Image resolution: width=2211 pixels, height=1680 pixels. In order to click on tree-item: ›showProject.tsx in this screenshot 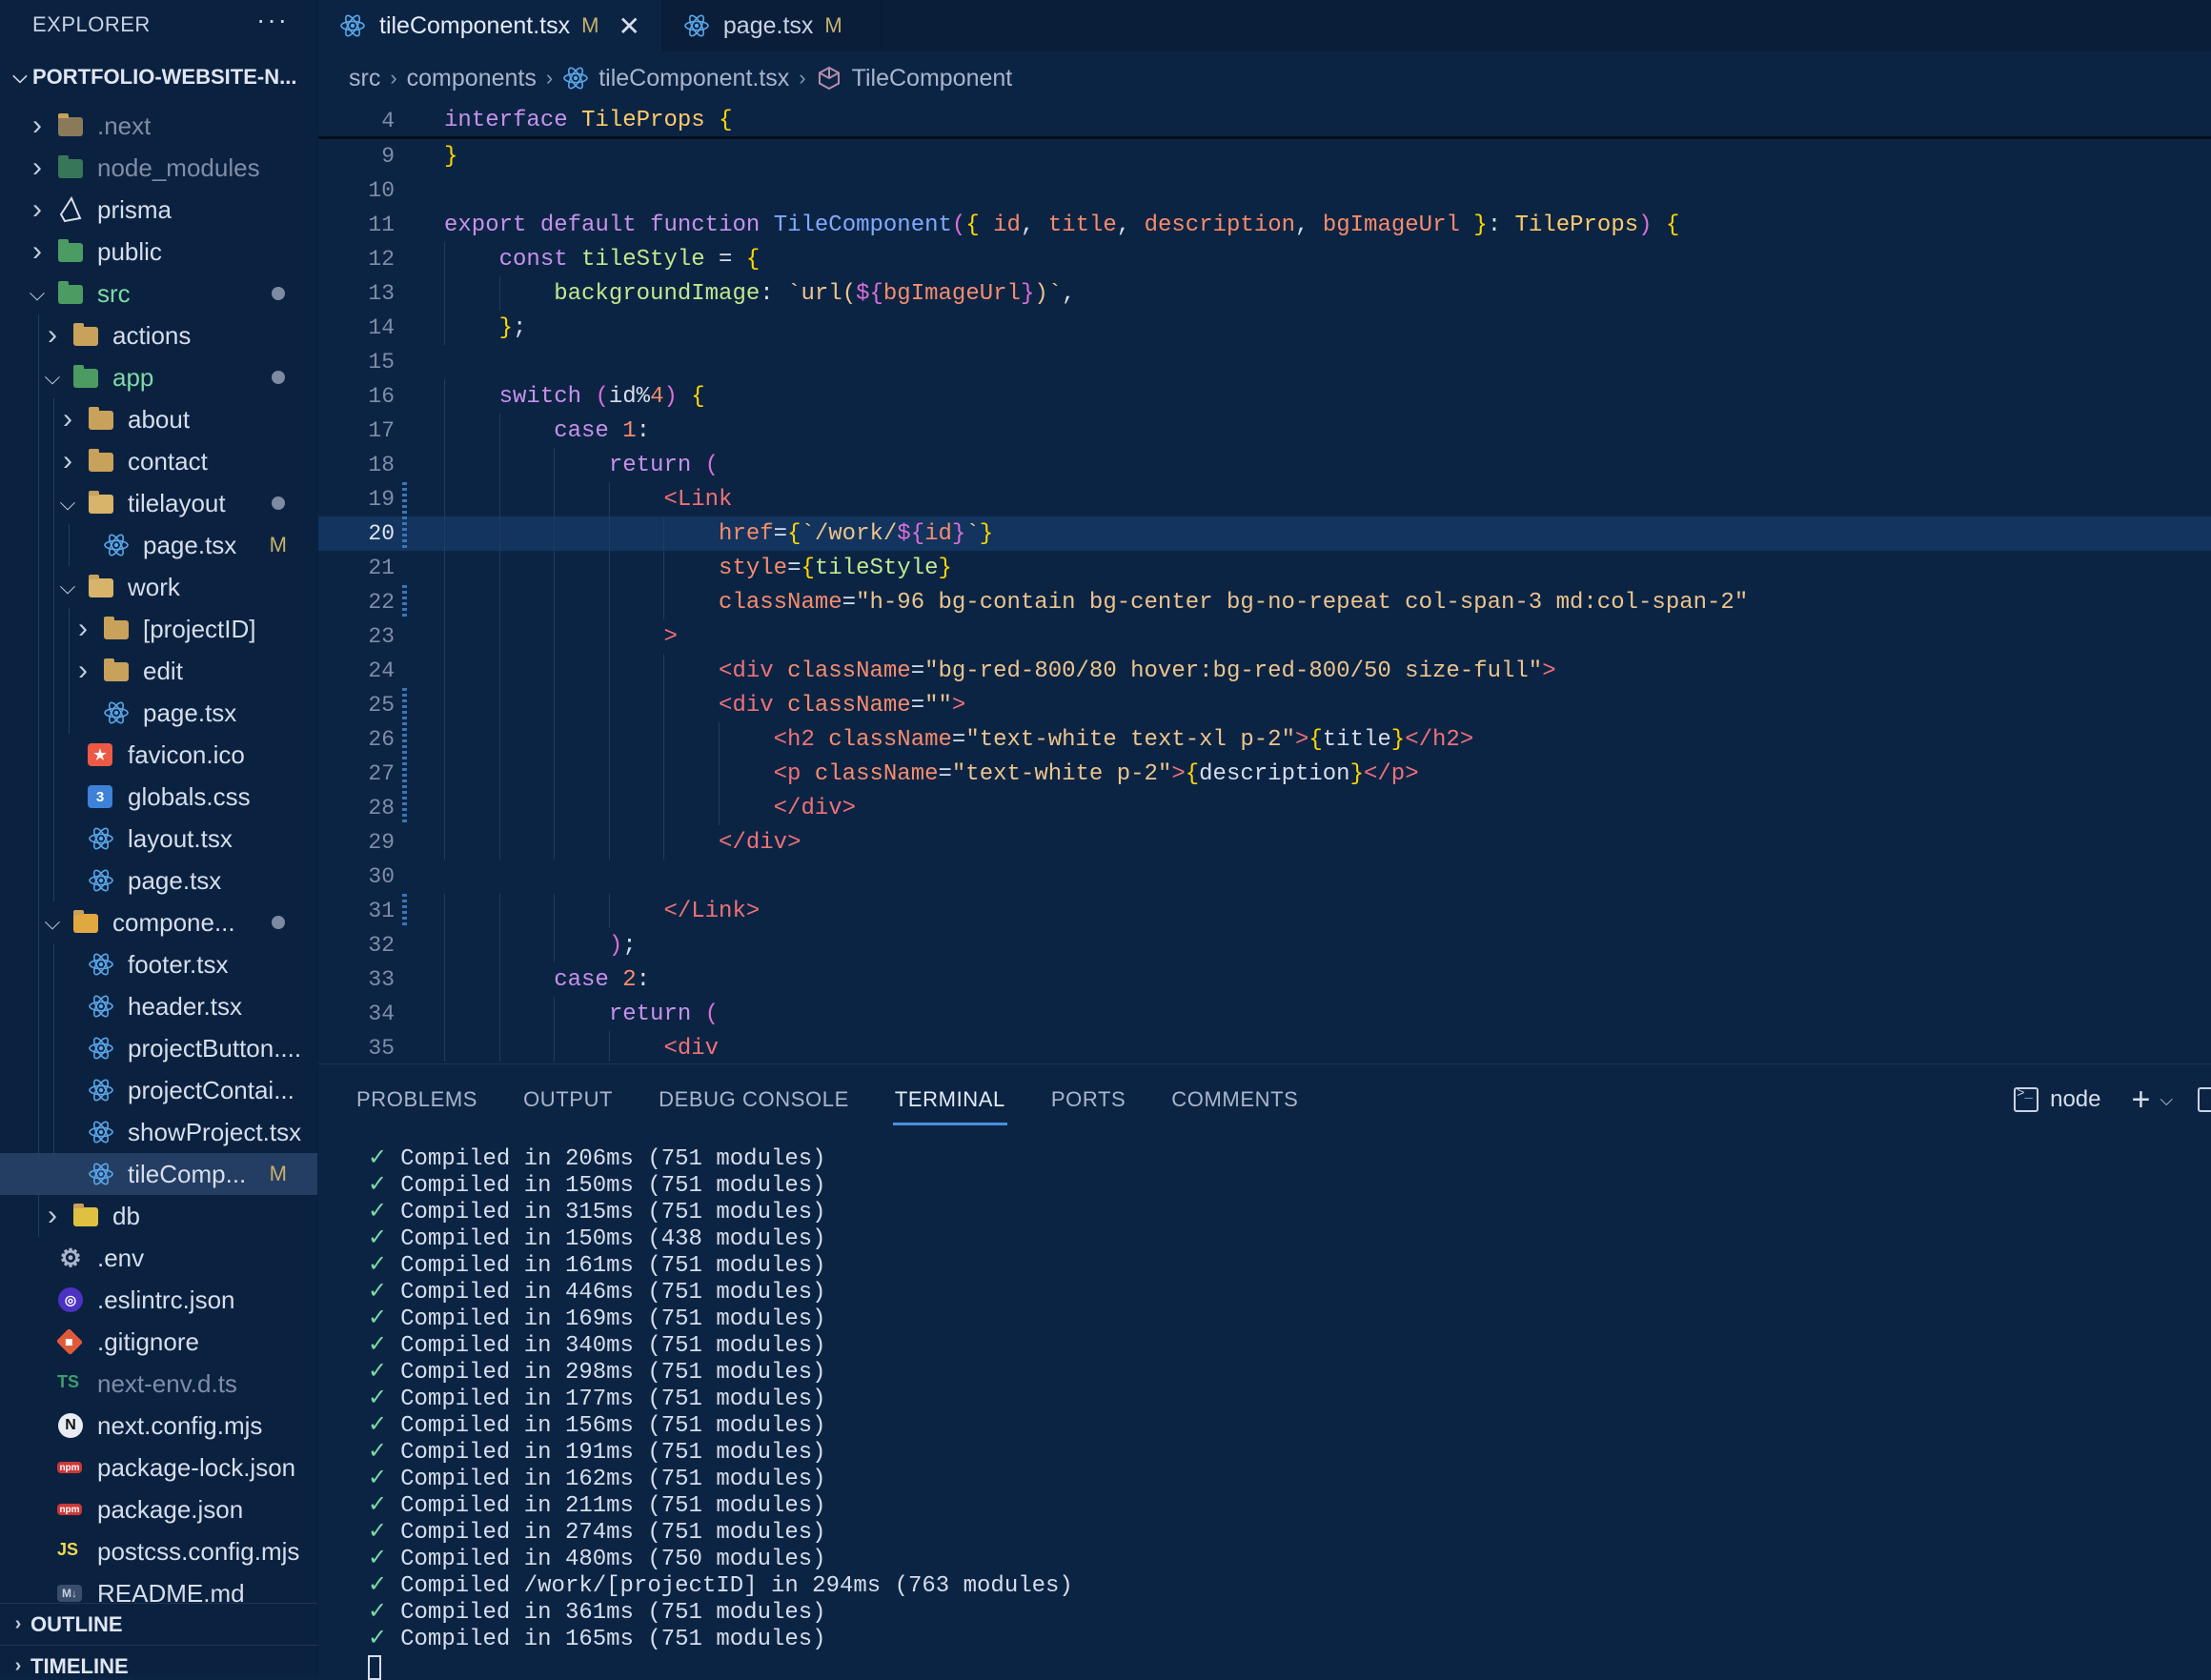, I will do `click(158, 1132)`.